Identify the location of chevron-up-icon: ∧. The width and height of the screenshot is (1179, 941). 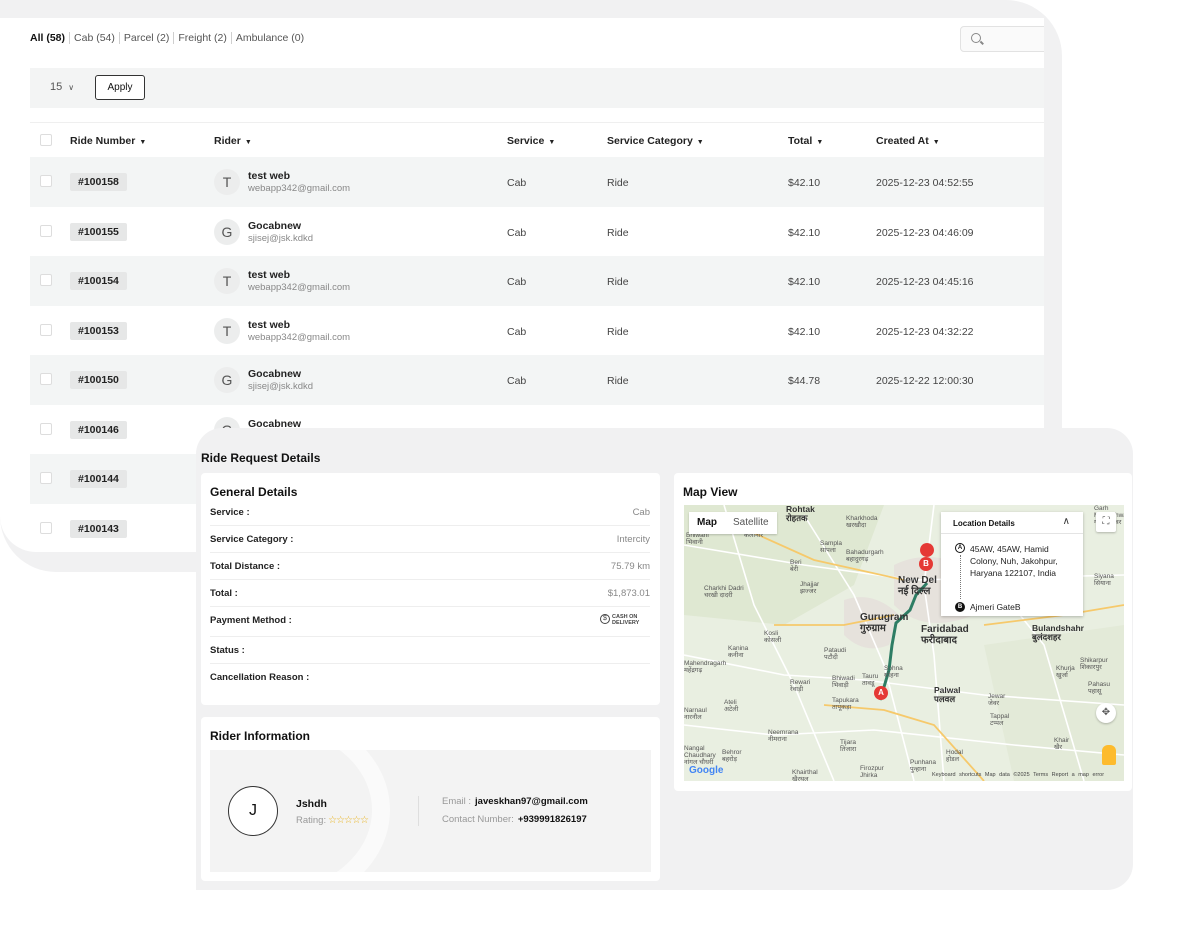
(1066, 521).